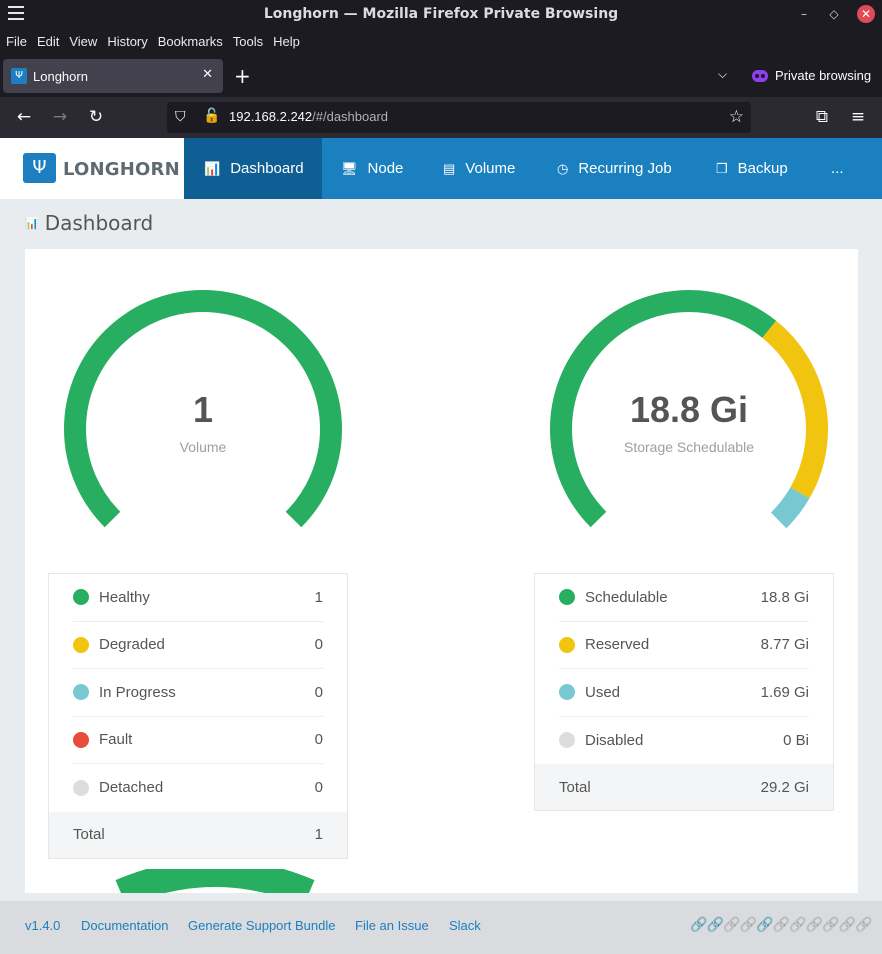 This screenshot has height=954, width=882. What do you see at coordinates (465, 925) in the screenshot?
I see `slack-link: Slack` at bounding box center [465, 925].